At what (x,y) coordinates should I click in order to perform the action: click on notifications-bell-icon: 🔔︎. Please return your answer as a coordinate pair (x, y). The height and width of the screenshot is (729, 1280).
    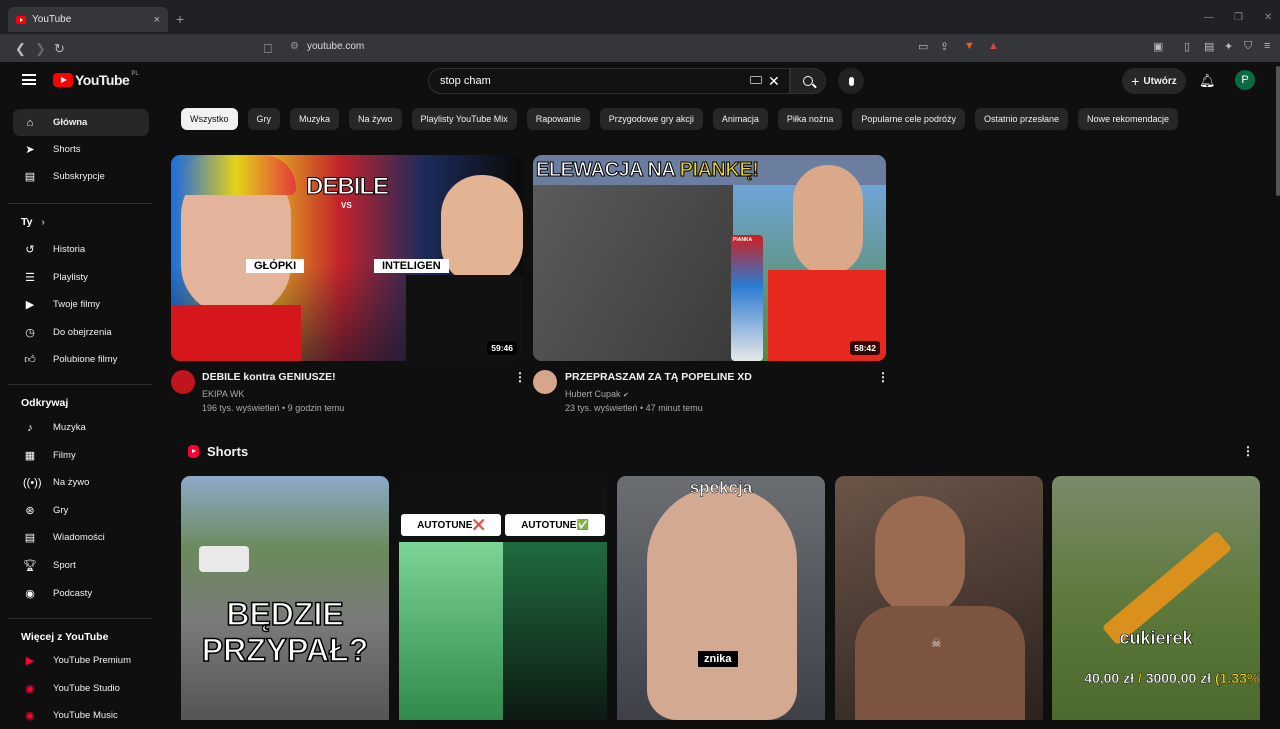
    Looking at the image, I should click on (1207, 81).